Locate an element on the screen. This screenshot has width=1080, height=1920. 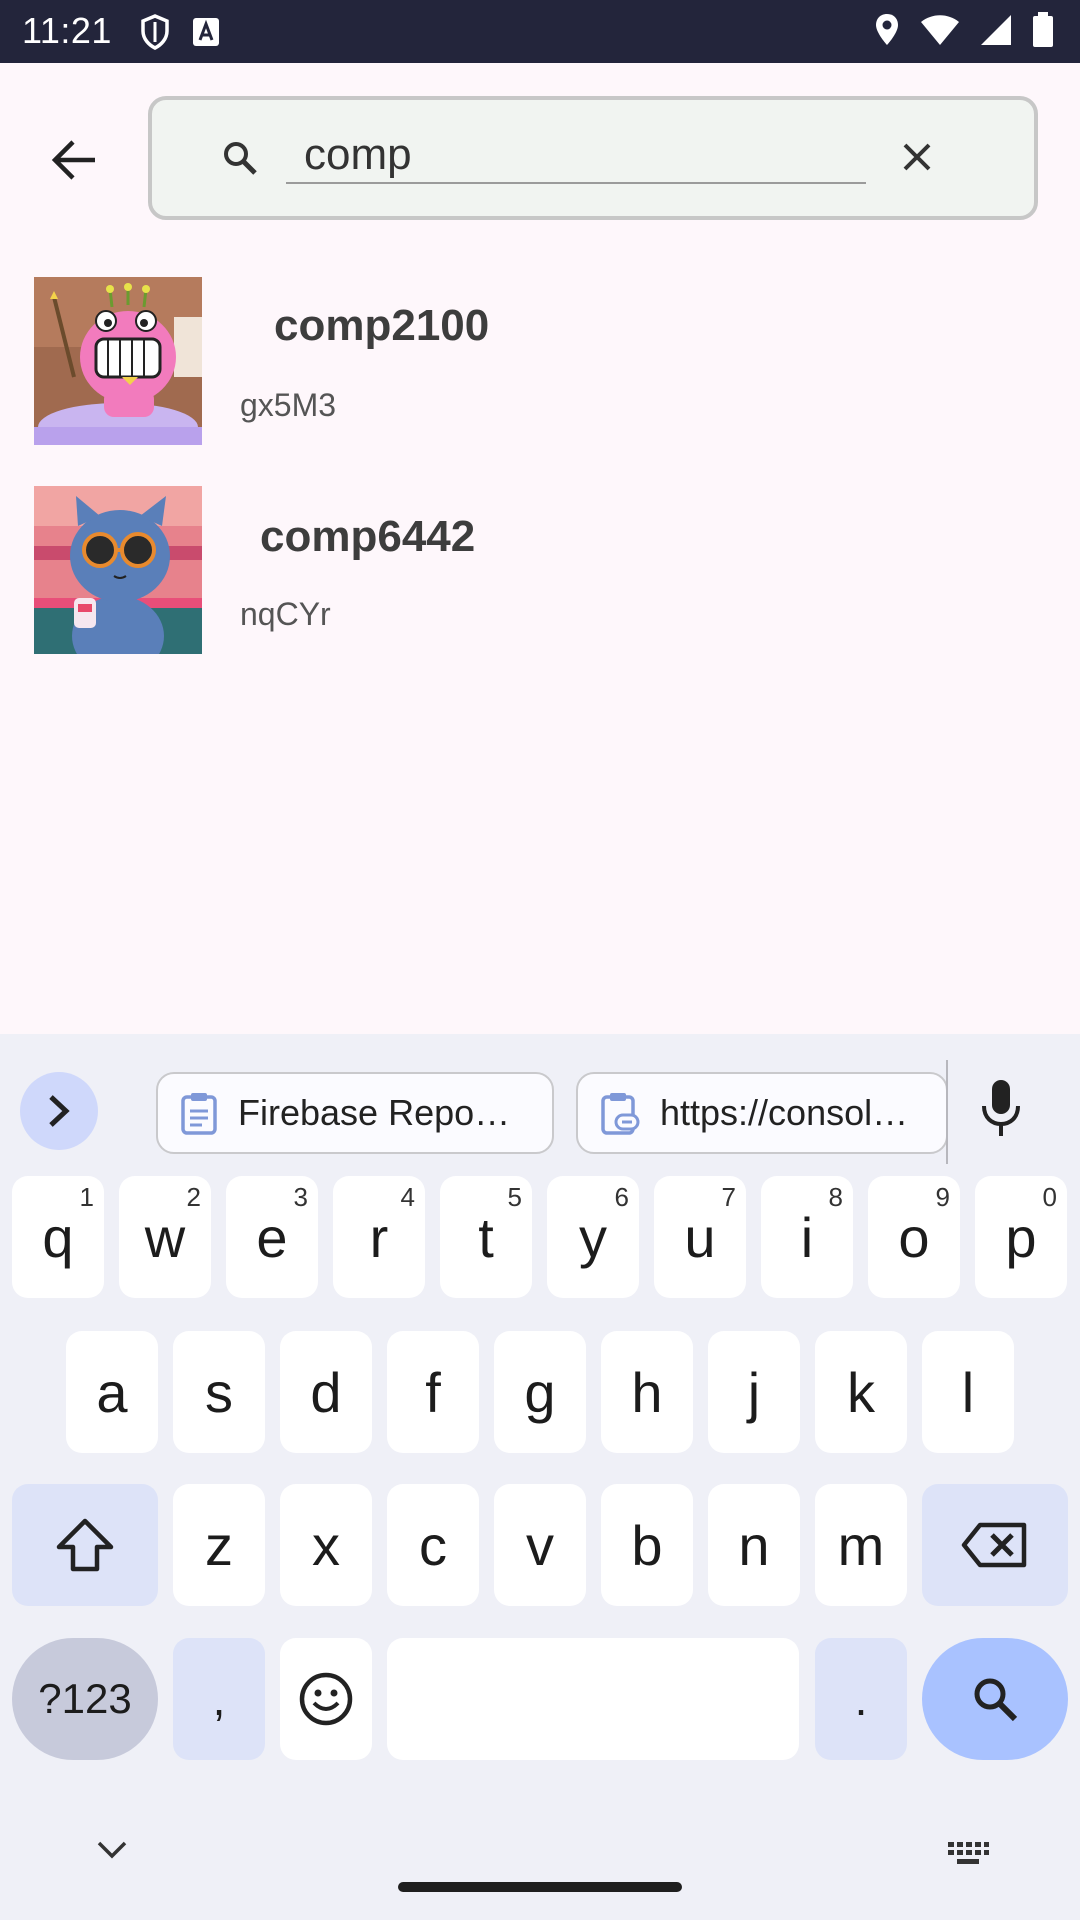
key-label: y is located at coordinates (593, 1237).